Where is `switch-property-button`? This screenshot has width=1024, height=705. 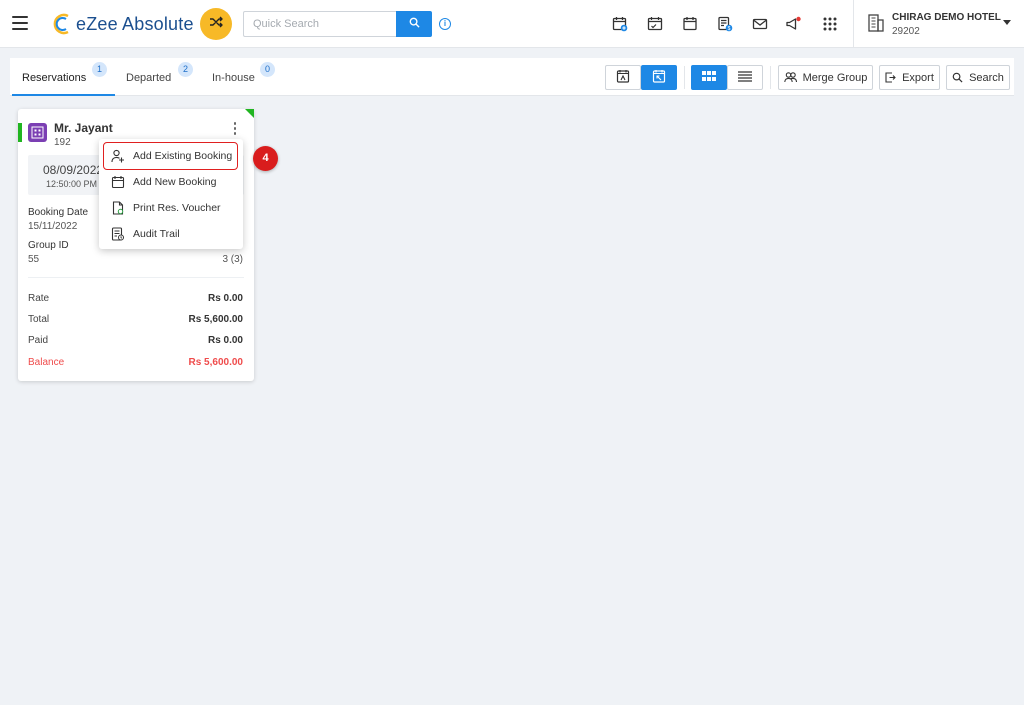
switch-property-button is located at coordinates (216, 24).